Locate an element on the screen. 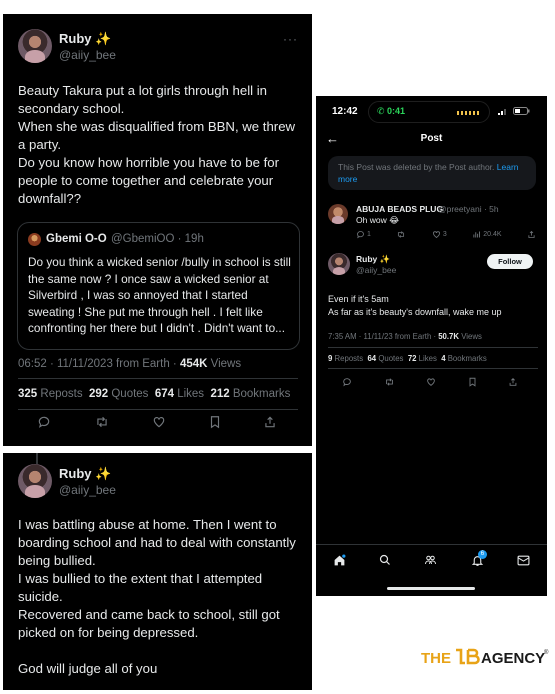 The width and height of the screenshot is (555, 694). views-icon is located at coordinates (477, 234).